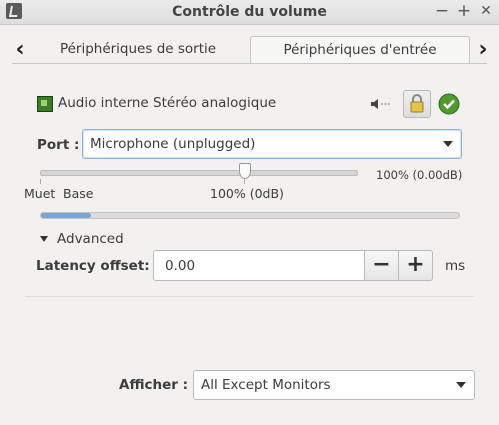  I want to click on device-name: Audio interne Stéréo analogique, so click(167, 103).